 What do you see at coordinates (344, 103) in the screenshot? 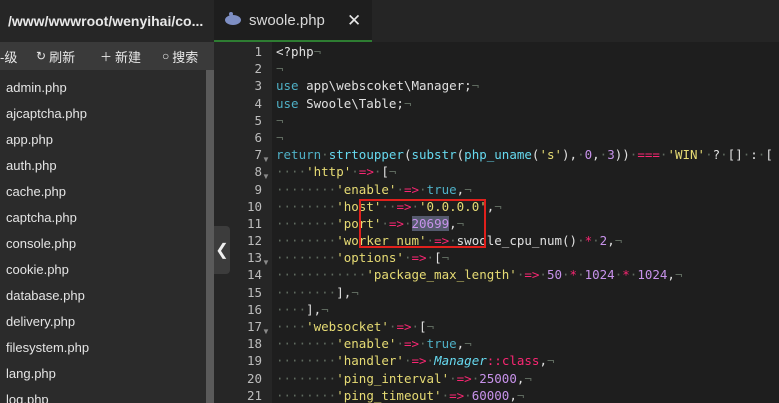
I see `code-line: use Swoole\Table;¬` at bounding box center [344, 103].